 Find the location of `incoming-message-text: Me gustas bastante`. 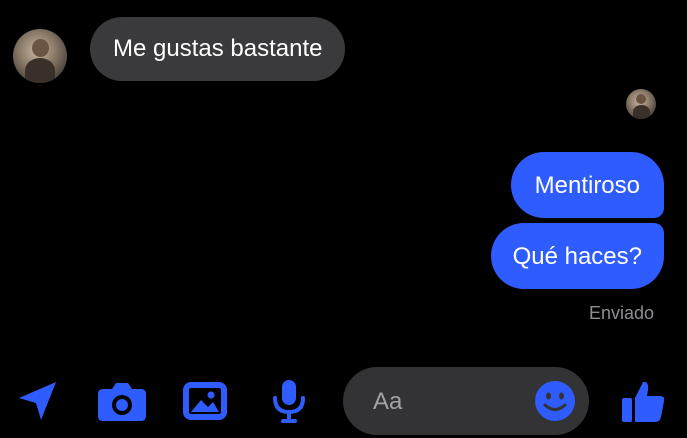

incoming-message-text: Me gustas bastante is located at coordinates (218, 48).